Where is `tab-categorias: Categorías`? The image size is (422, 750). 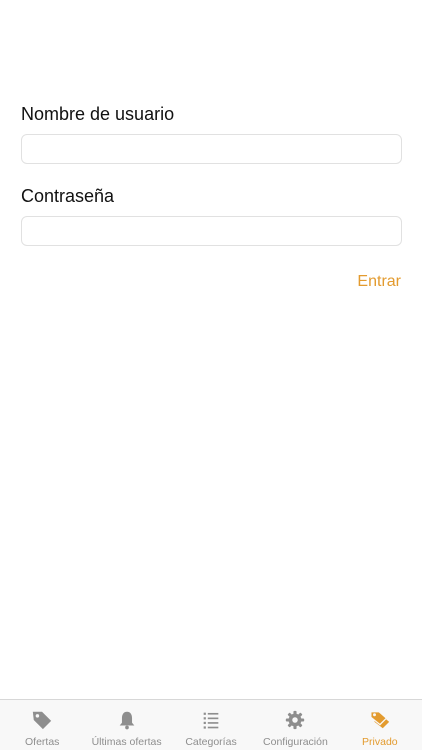 tab-categorias: Categorías is located at coordinates (211, 725).